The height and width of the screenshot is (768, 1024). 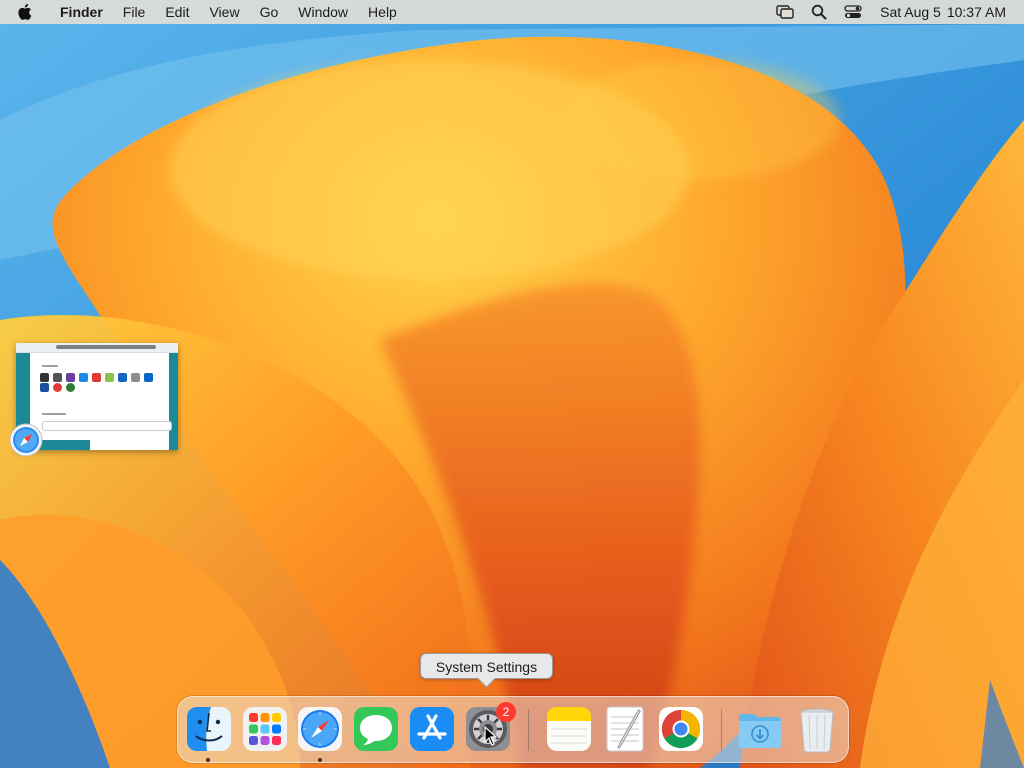 I want to click on apple-logo-icon, so click(x=26, y=12).